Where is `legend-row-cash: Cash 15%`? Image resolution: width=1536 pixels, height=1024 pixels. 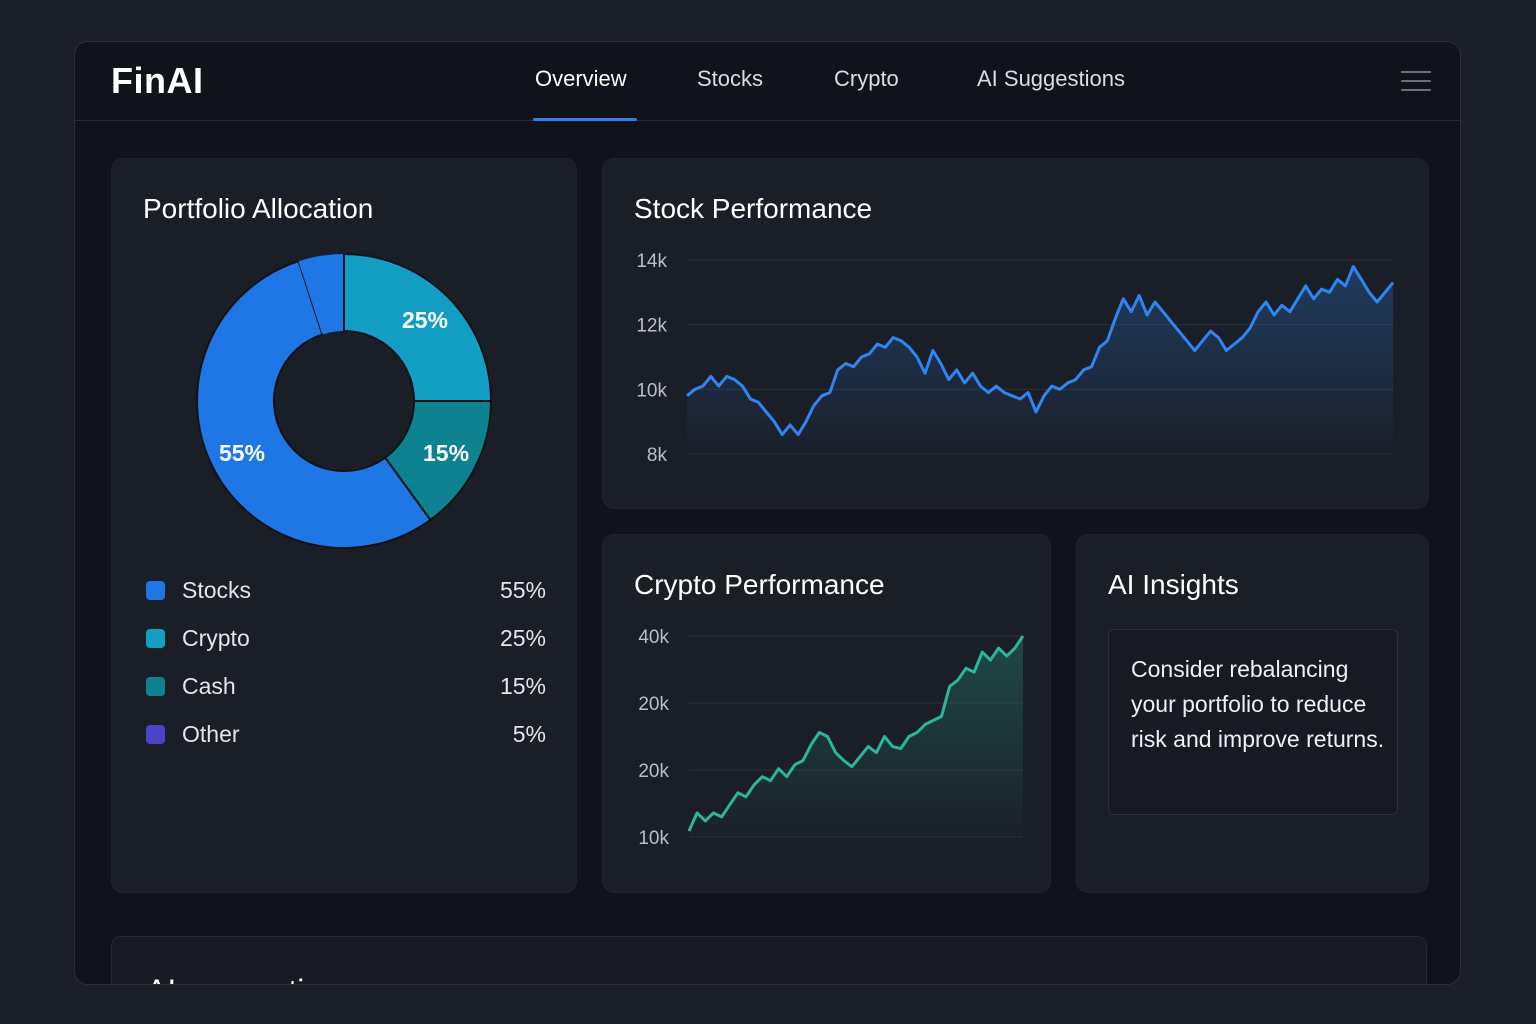
legend-row-cash: Cash 15% is located at coordinates (346, 688).